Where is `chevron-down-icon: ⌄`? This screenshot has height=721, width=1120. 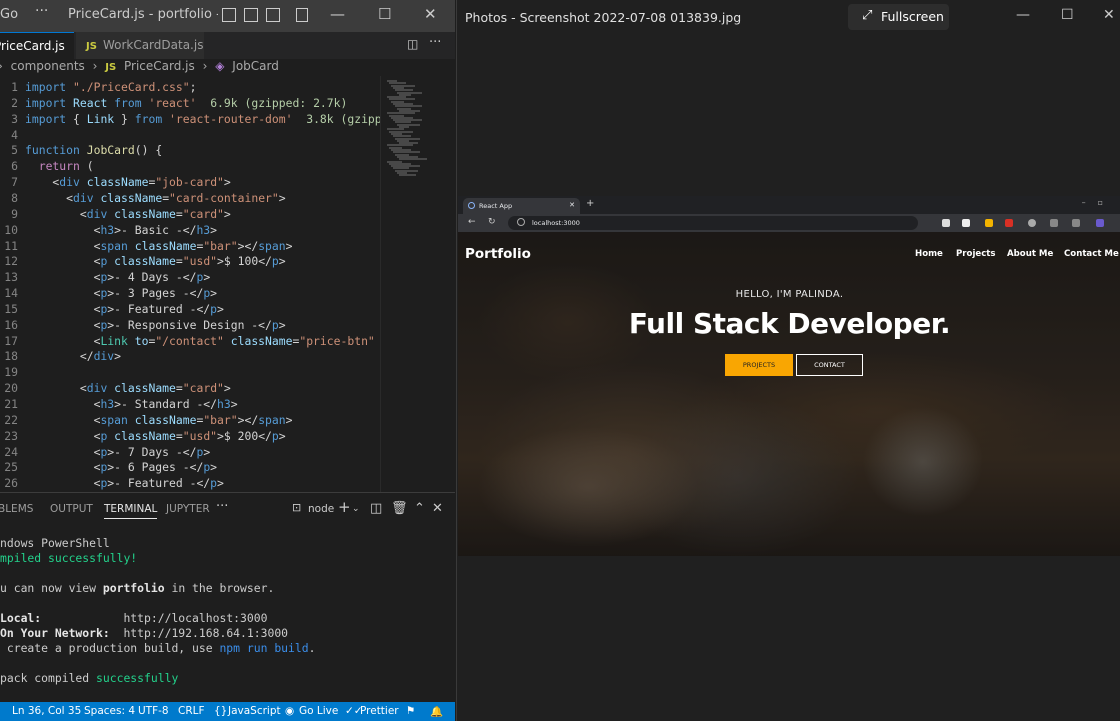
chevron-down-icon: ⌄ is located at coordinates (356, 509).